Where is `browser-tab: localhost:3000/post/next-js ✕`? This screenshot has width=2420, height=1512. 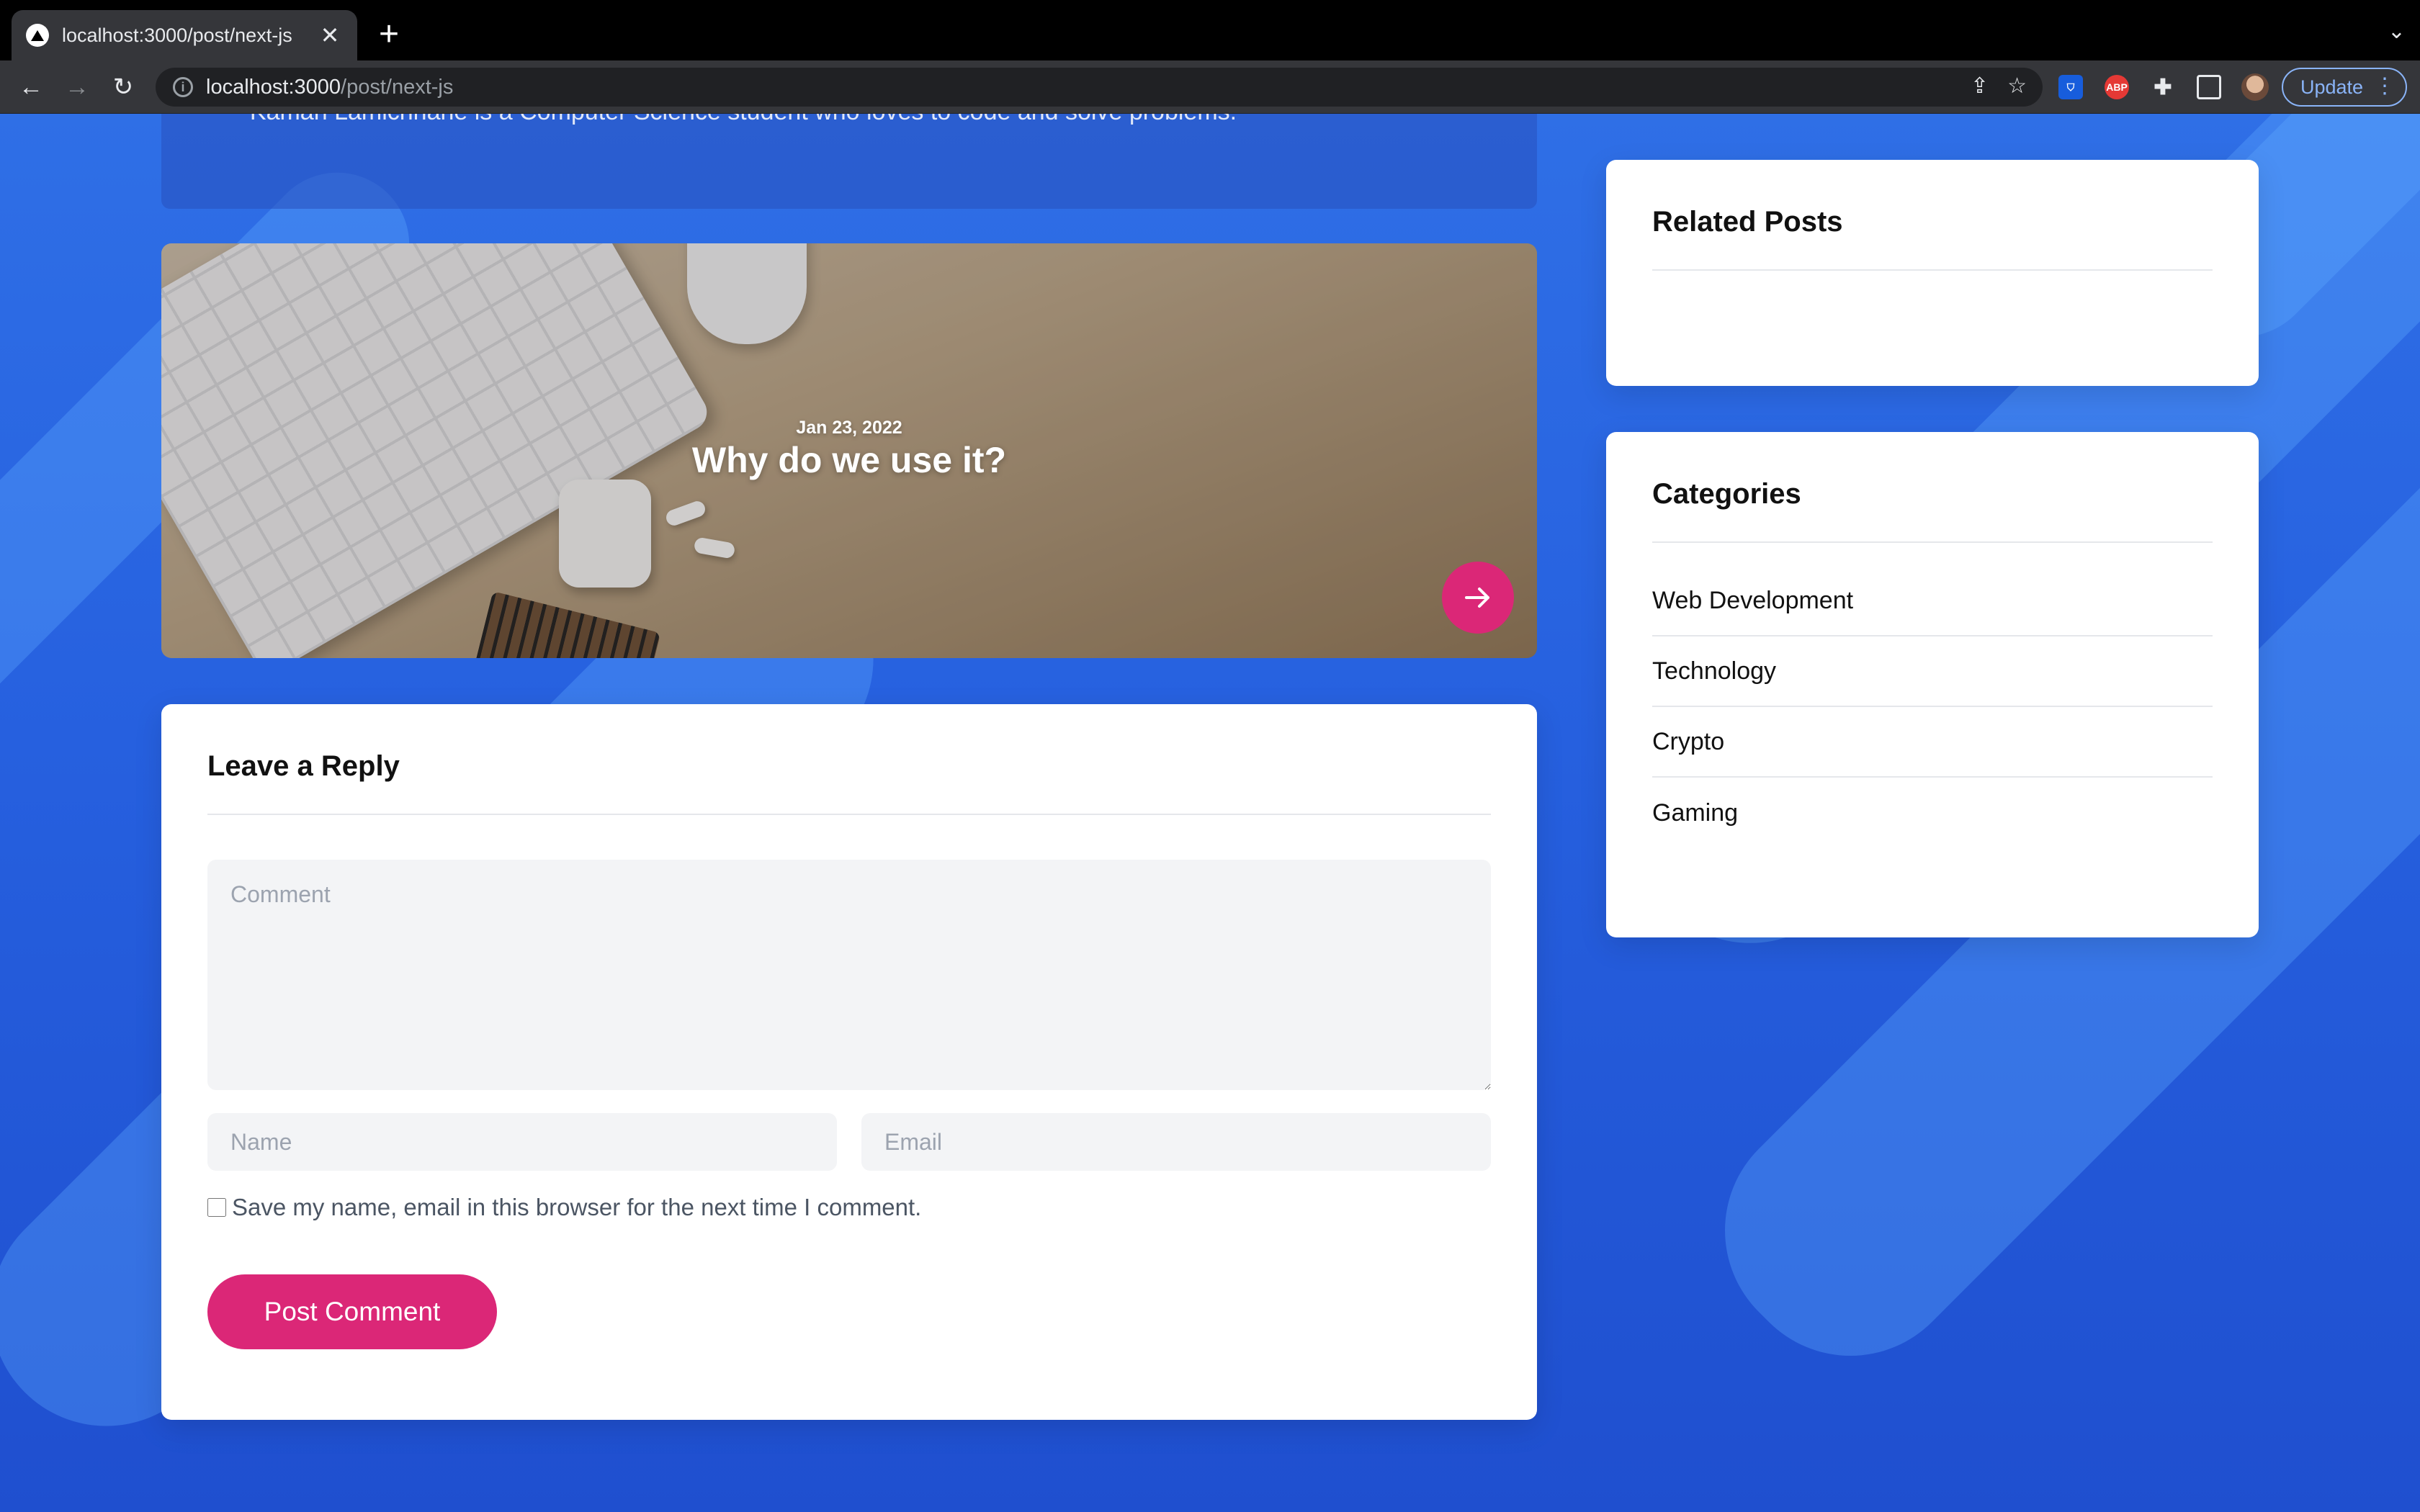 browser-tab: localhost:3000/post/next-js ✕ is located at coordinates (185, 35).